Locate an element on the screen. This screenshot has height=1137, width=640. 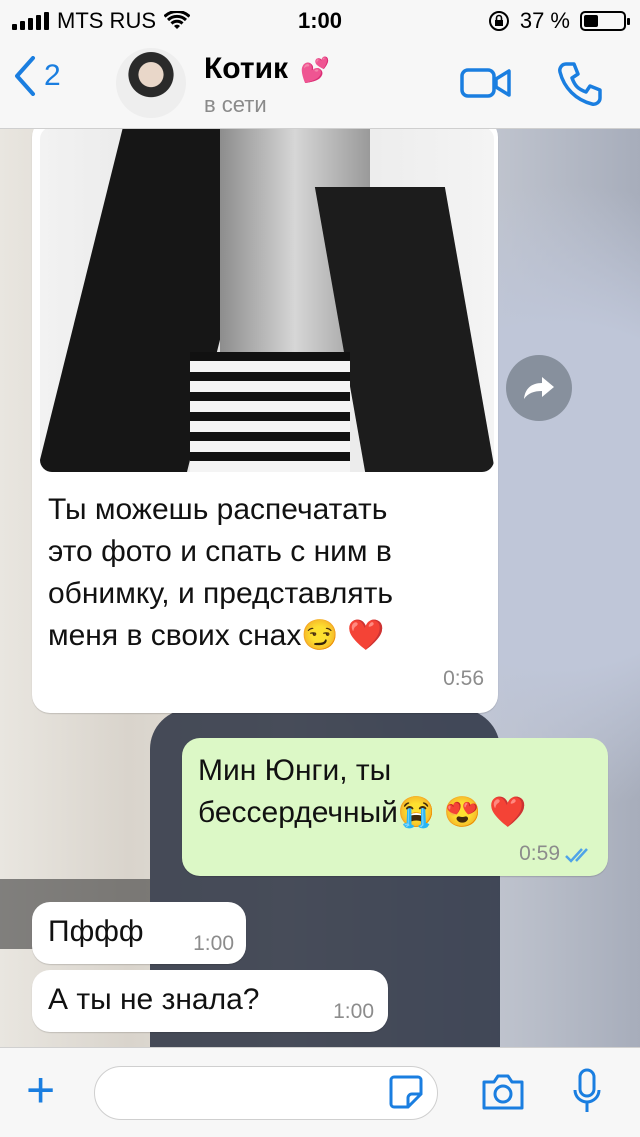
message-bubble-outgoing: Мин Юнги, ты бессердечный😭 😍 ❤️ 0:59 is located at coordinates (395, 807).